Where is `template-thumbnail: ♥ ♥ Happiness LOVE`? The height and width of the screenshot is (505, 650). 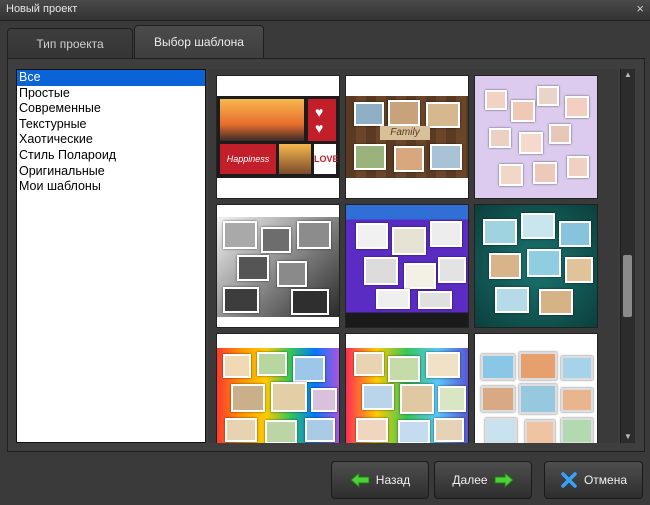
template-thumbnail: ♥ ♥ Happiness LOVE is located at coordinates (278, 137).